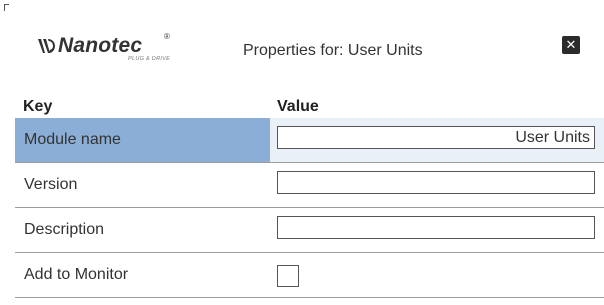 The height and width of the screenshot is (305, 604). What do you see at coordinates (76, 274) in the screenshot?
I see `key-label: Add to Monitor` at bounding box center [76, 274].